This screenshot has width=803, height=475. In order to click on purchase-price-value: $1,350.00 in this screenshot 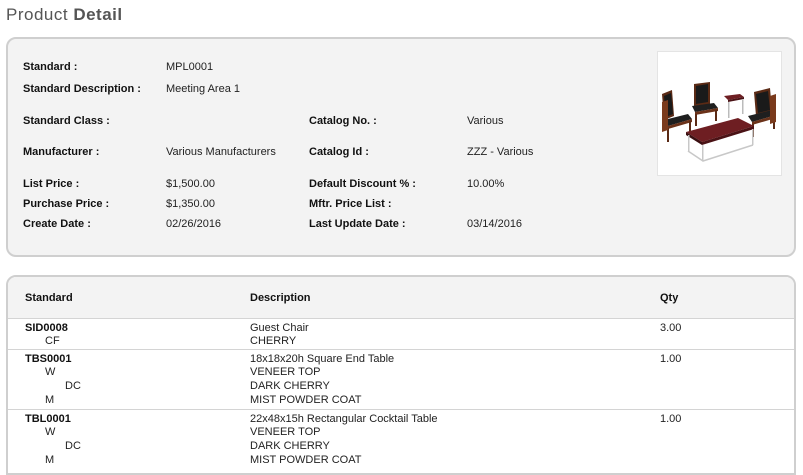, I will do `click(190, 204)`.